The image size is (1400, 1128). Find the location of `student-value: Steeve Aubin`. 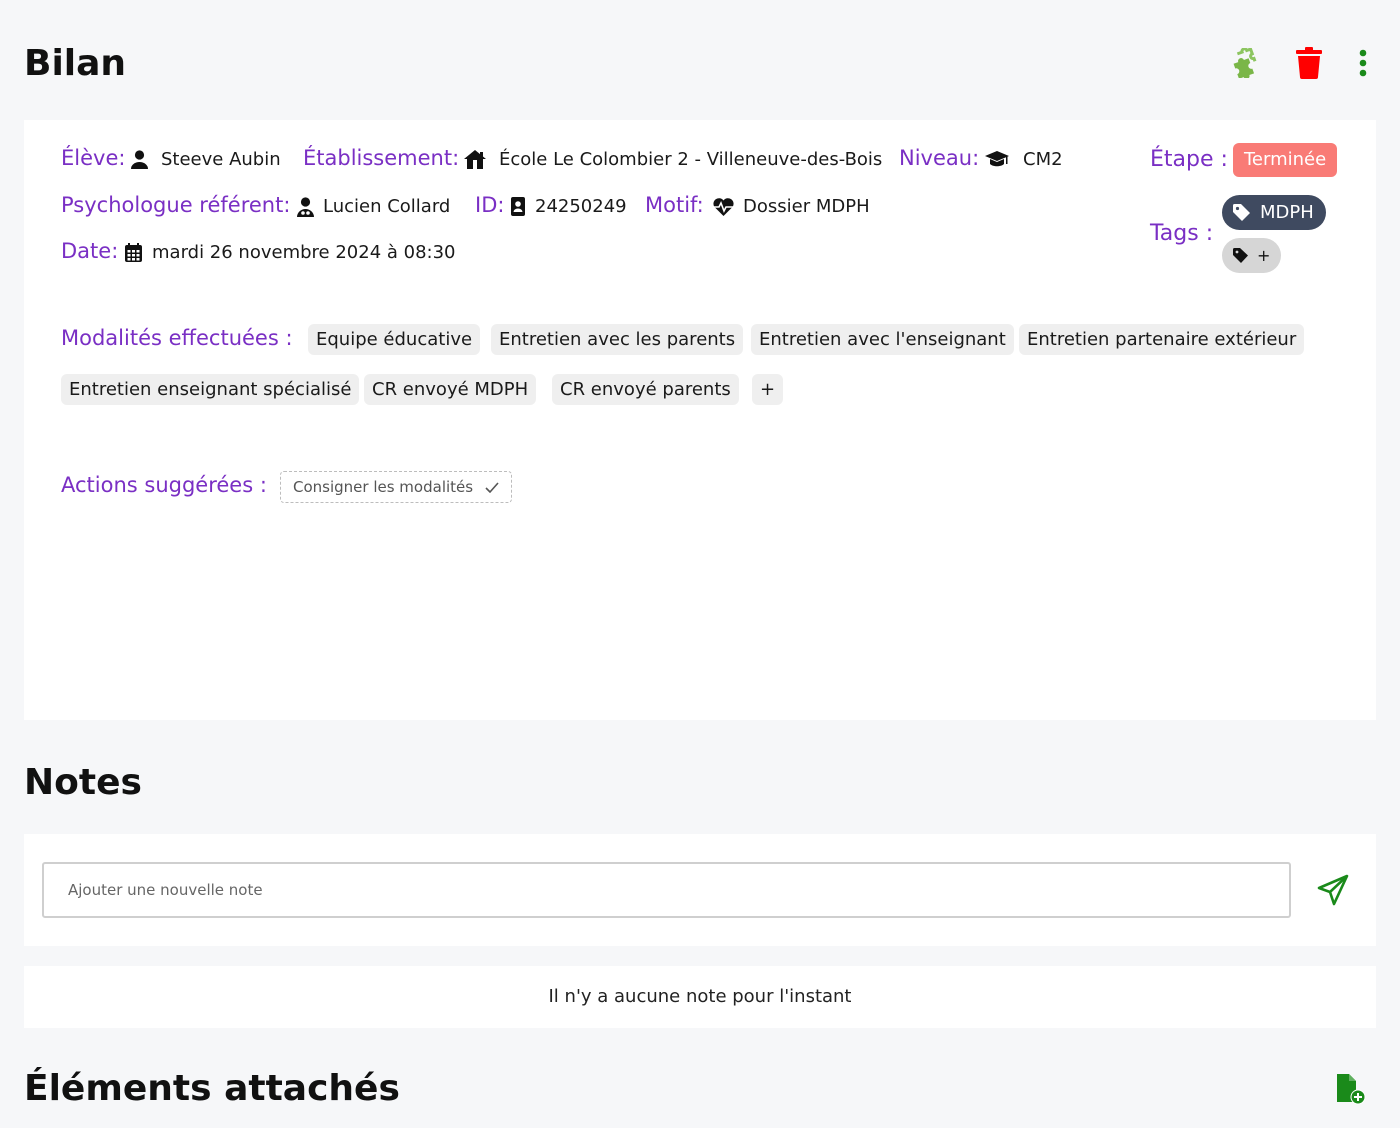

student-value: Steeve Aubin is located at coordinates (221, 159).